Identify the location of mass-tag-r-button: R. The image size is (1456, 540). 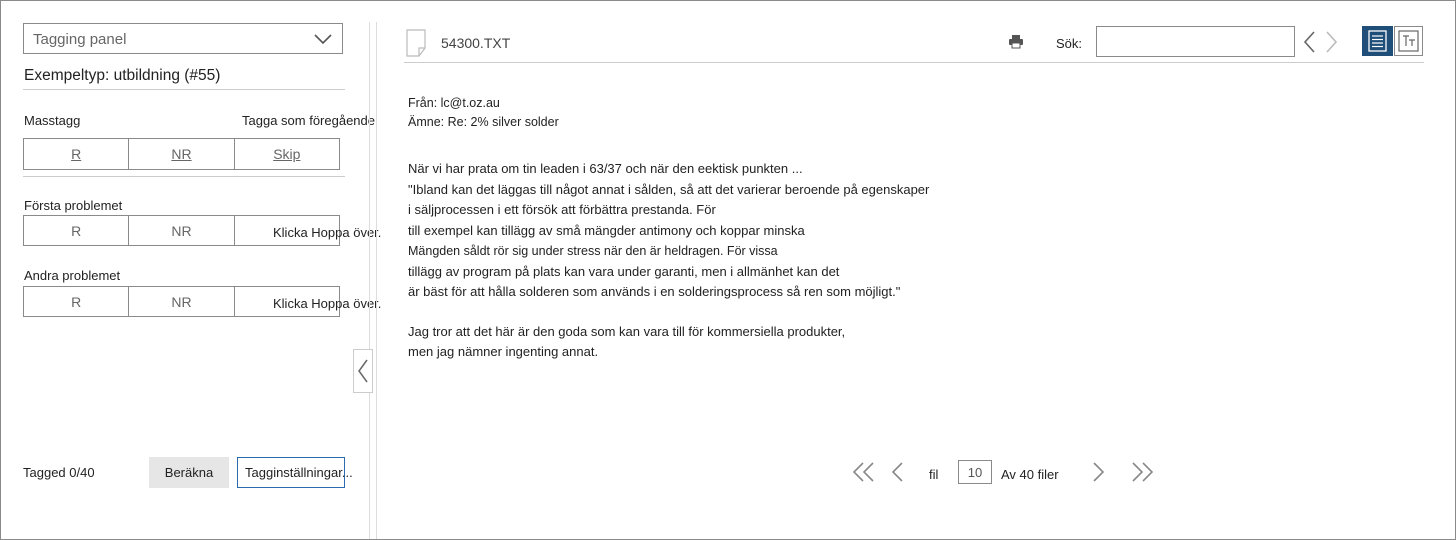
(77, 154).